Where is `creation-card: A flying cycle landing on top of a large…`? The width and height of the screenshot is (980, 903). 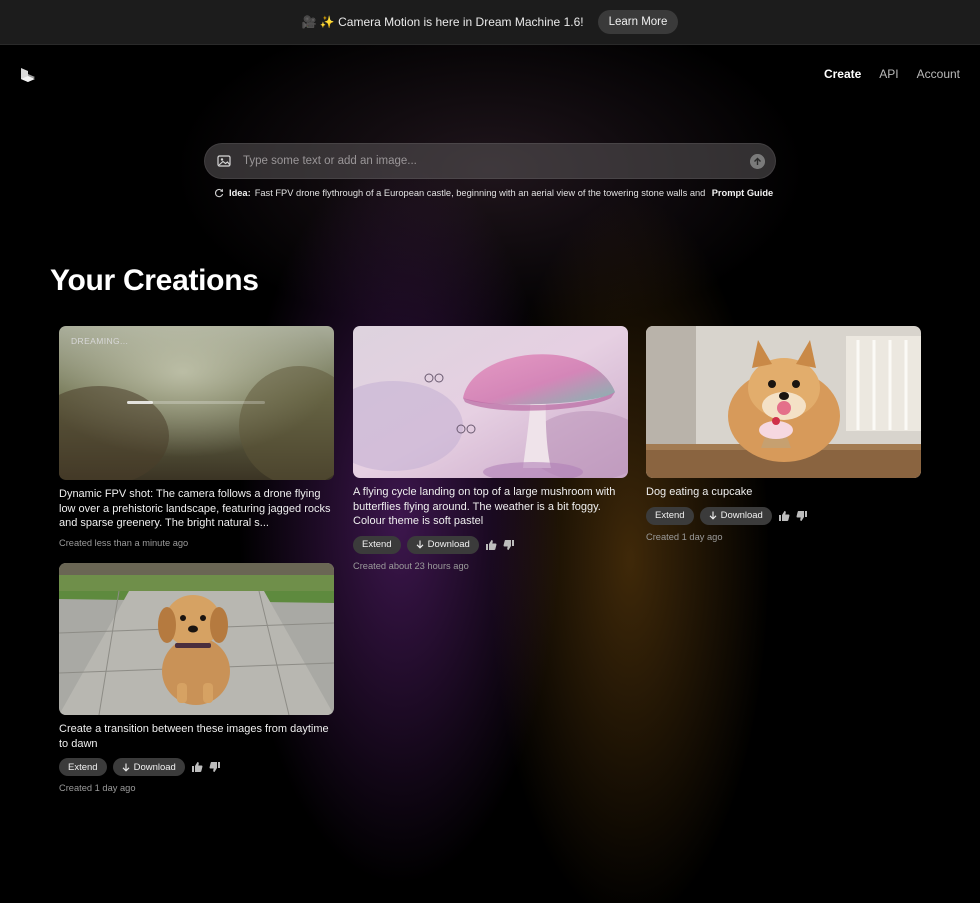 creation-card: A flying cycle landing on top of a large… is located at coordinates (490, 448).